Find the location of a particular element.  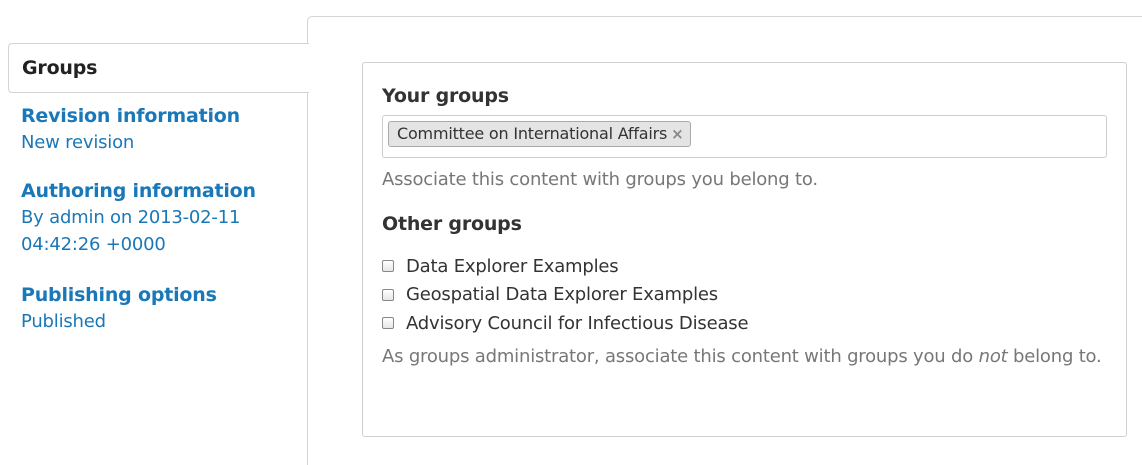

other-groups-help-emphasis: not is located at coordinates (993, 356).